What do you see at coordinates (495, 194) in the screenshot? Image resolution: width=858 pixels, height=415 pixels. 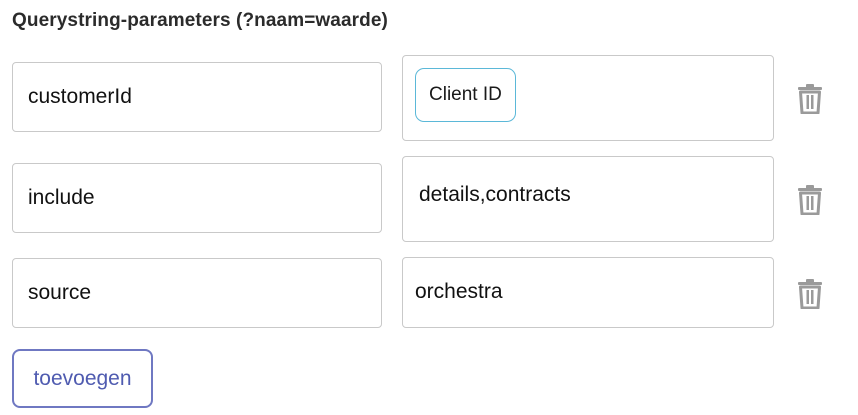 I see `param-value-text: details,contracts` at bounding box center [495, 194].